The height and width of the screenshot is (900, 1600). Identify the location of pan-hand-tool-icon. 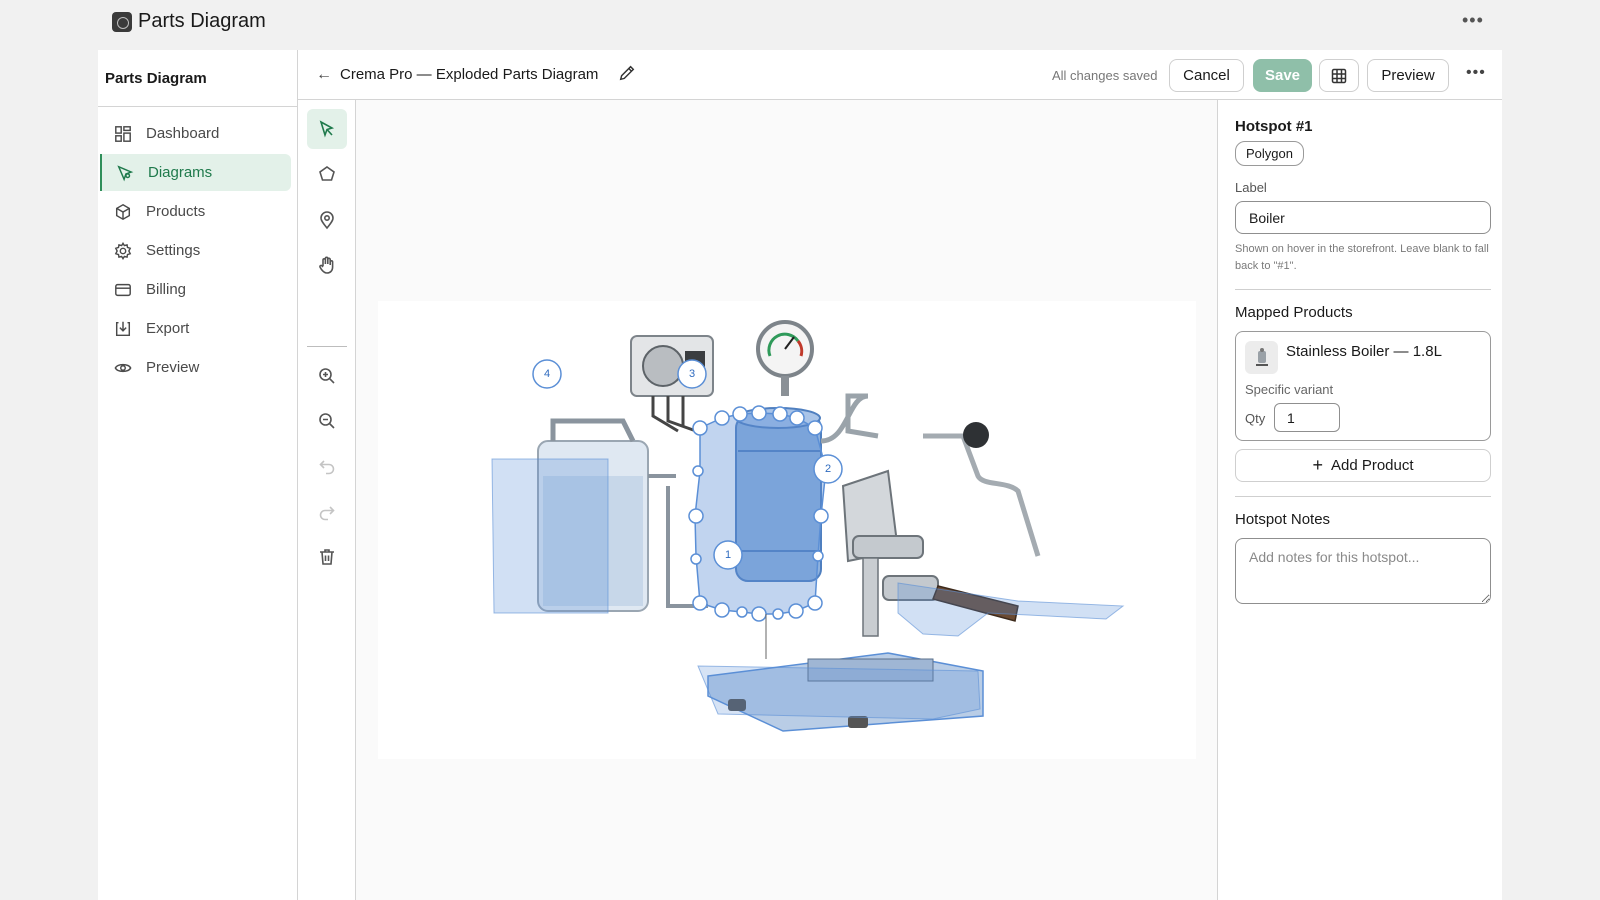
(327, 265).